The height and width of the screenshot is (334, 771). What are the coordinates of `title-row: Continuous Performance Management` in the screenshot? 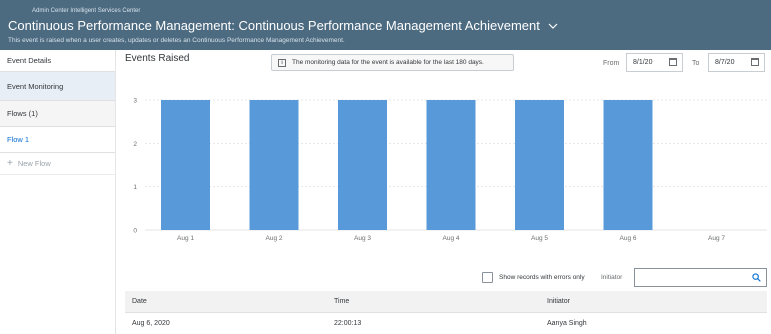 It's located at (283, 25).